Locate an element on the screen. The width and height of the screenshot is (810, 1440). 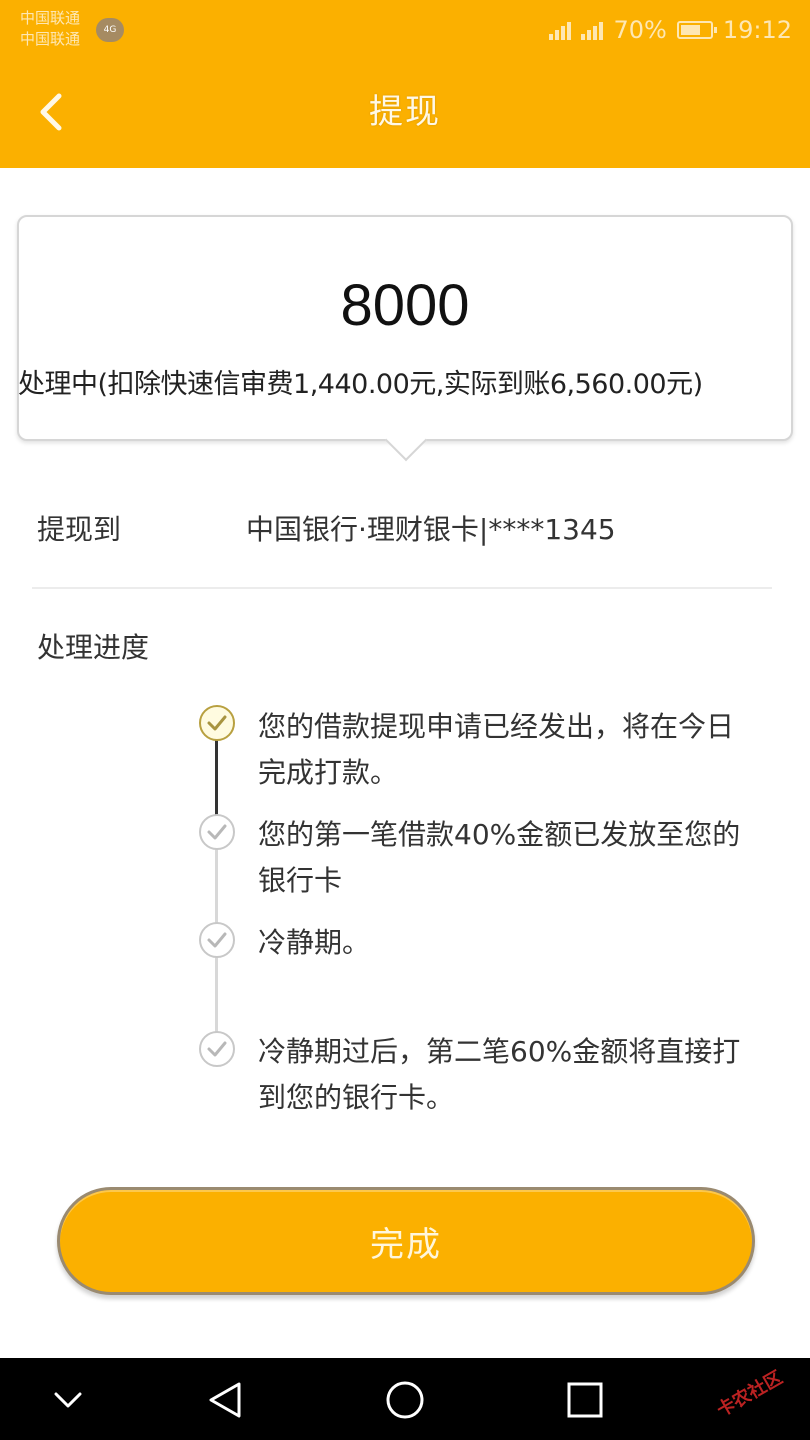
progress-step-4: 冷静期过后，第二笔60%金额将直接打到您的银行卡。 is located at coordinates (499, 1074).